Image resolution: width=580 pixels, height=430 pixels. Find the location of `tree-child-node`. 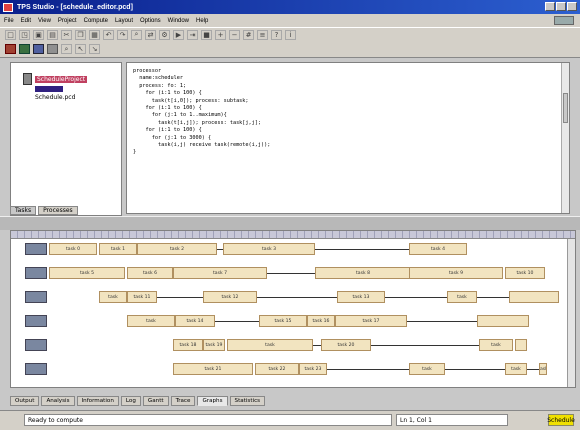

tree-child-node is located at coordinates (50, 89).